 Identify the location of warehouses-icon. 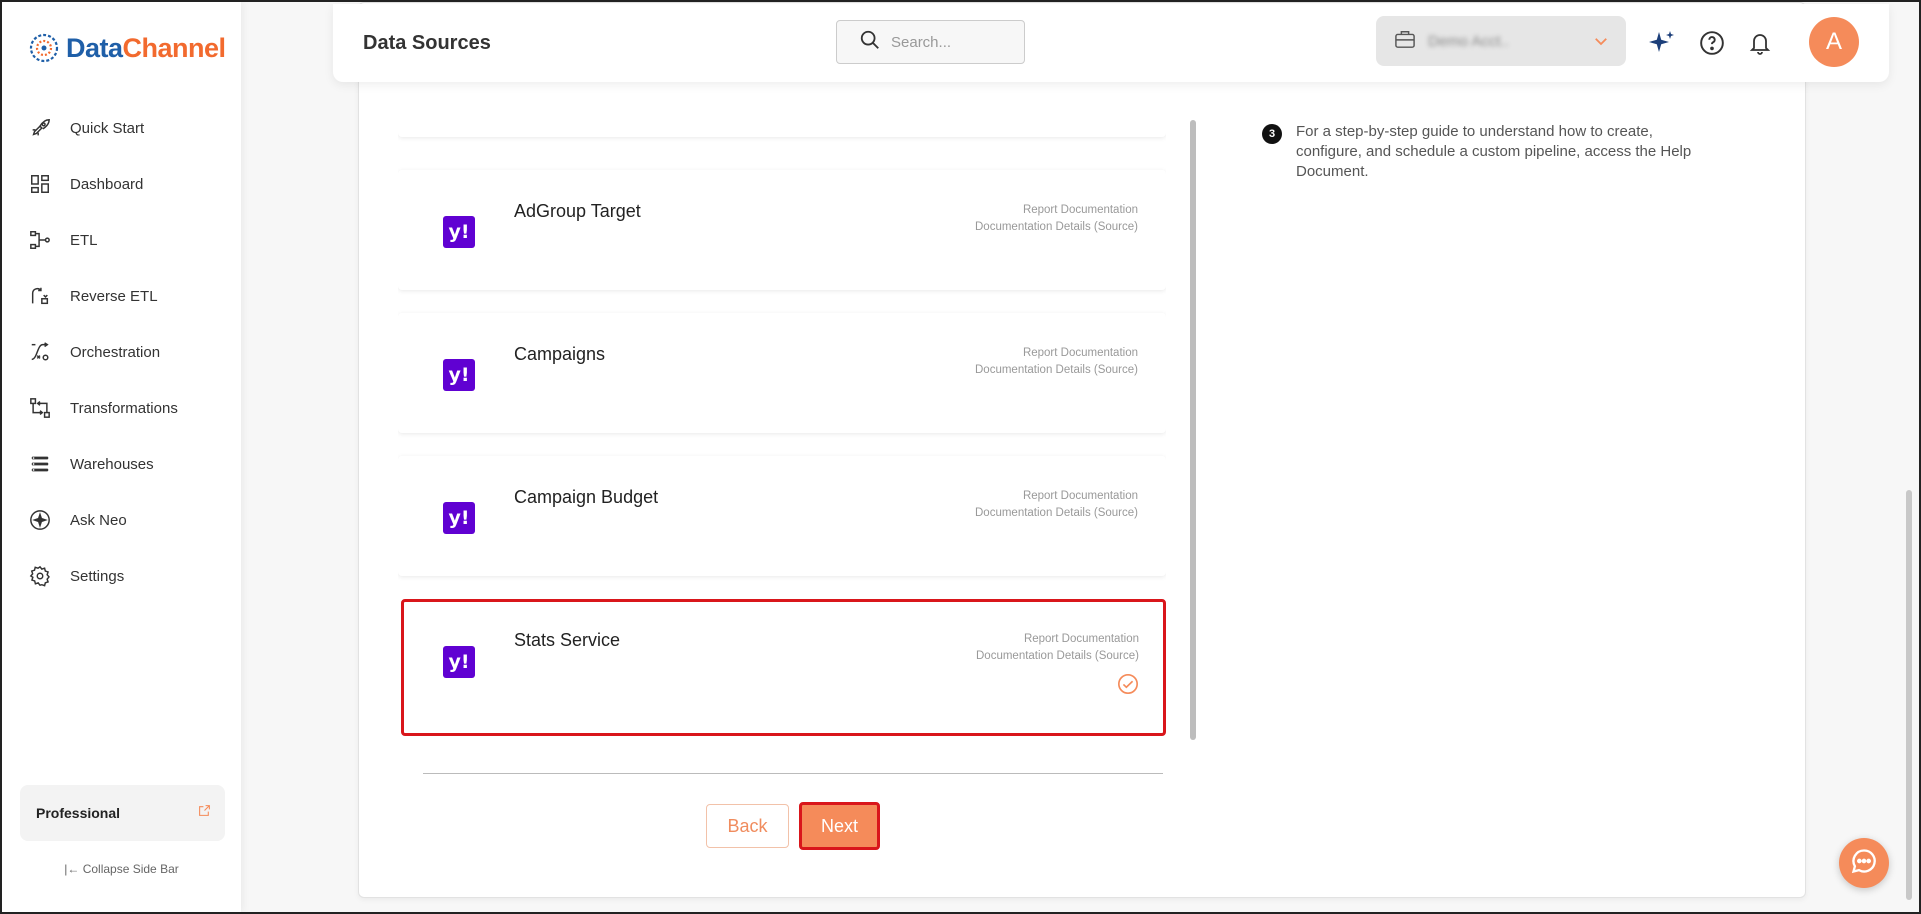
(40, 464).